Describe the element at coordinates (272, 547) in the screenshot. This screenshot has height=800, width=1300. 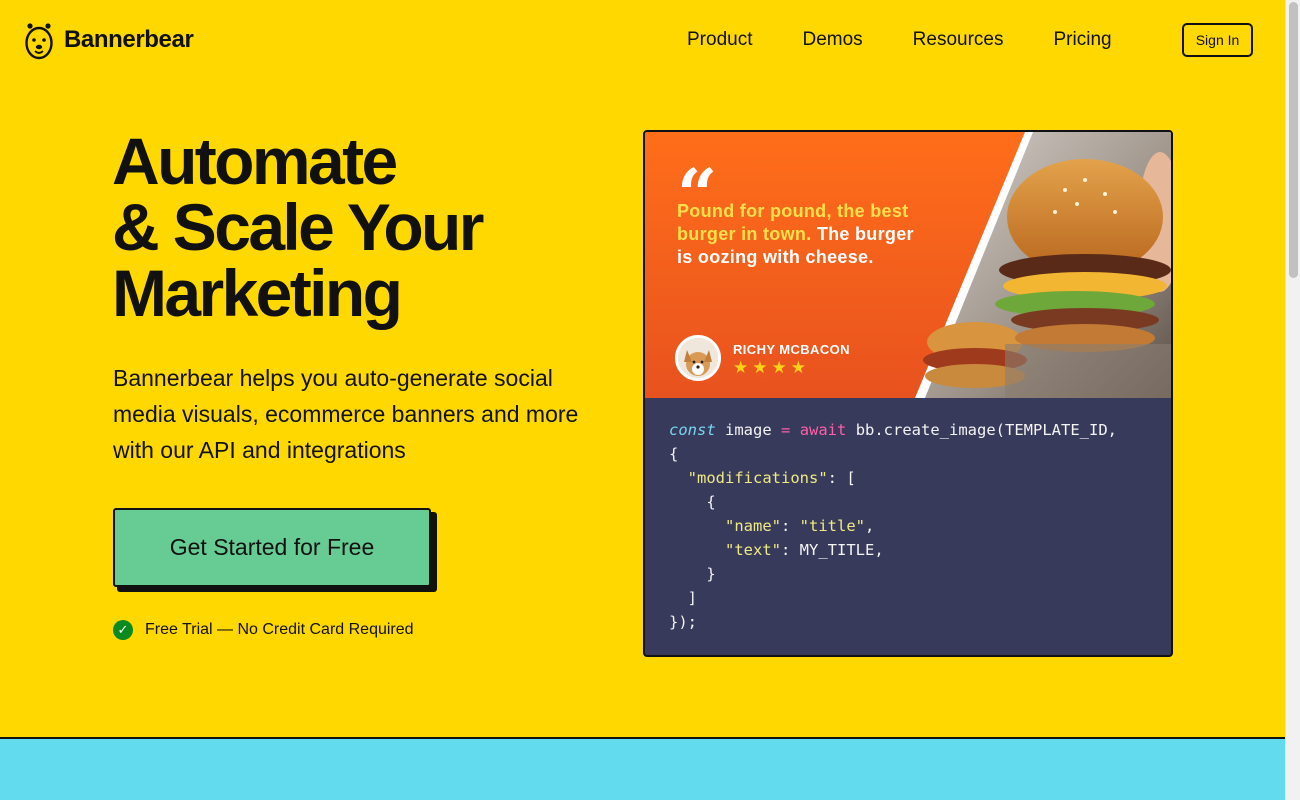
I see `get-started-button: Get Started for Free` at that location.